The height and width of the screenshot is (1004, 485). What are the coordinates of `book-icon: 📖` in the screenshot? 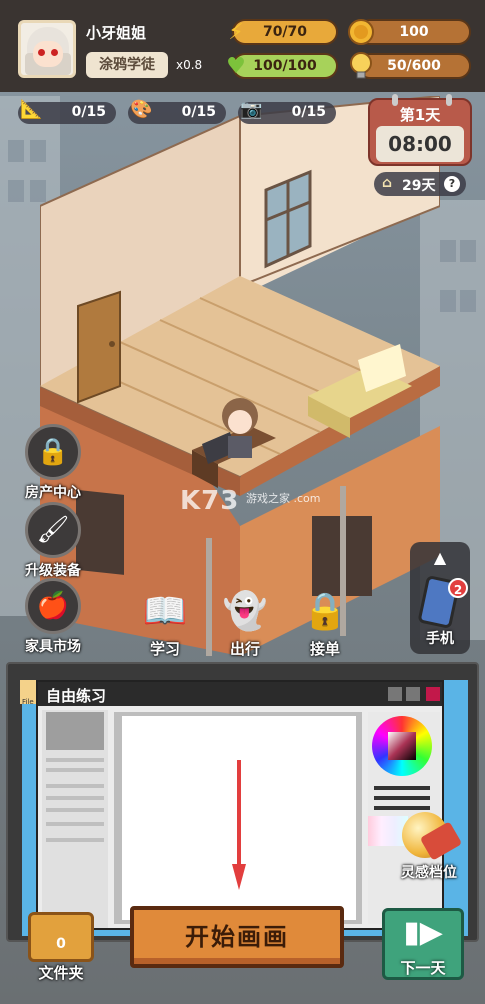 It's located at (165, 611).